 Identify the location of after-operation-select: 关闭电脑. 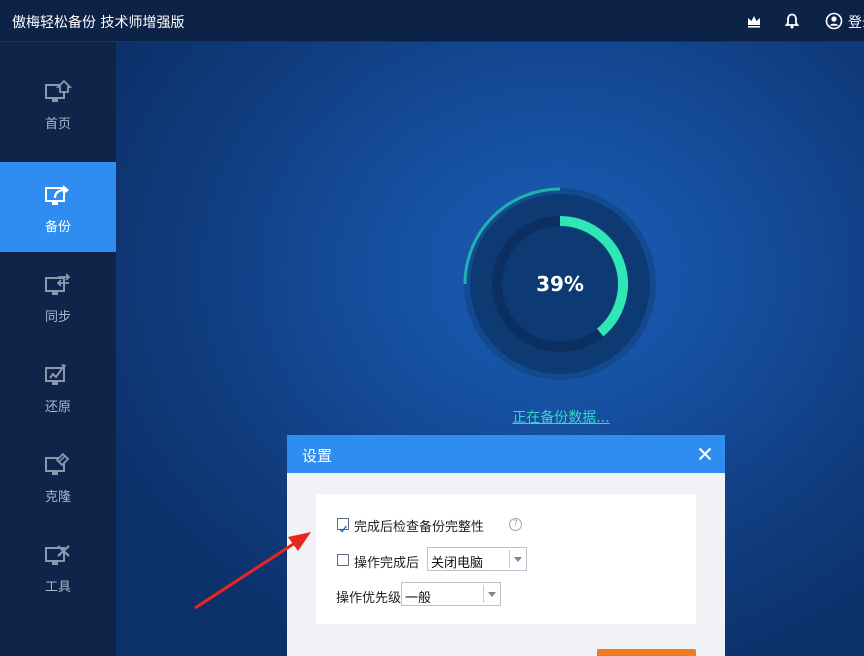
(477, 559).